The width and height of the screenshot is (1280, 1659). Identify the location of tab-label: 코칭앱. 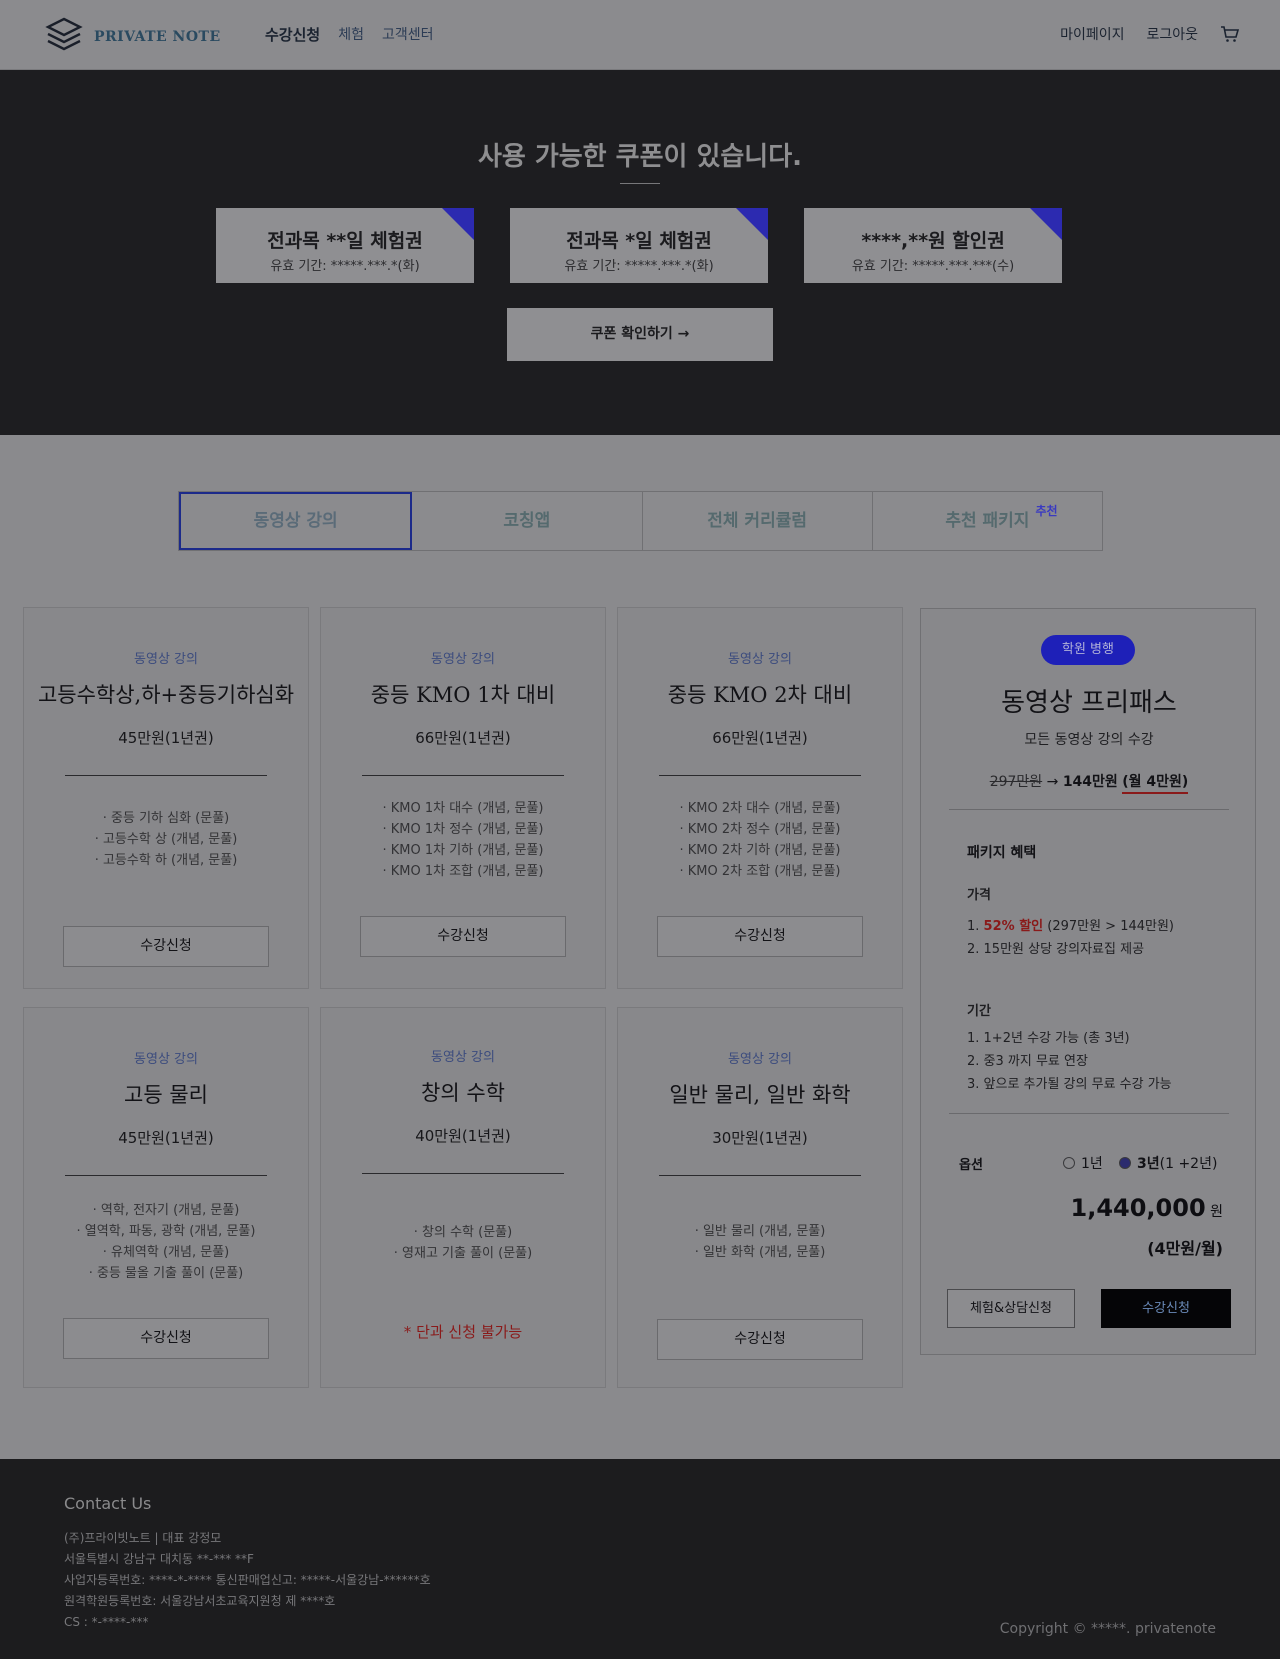
(527, 521).